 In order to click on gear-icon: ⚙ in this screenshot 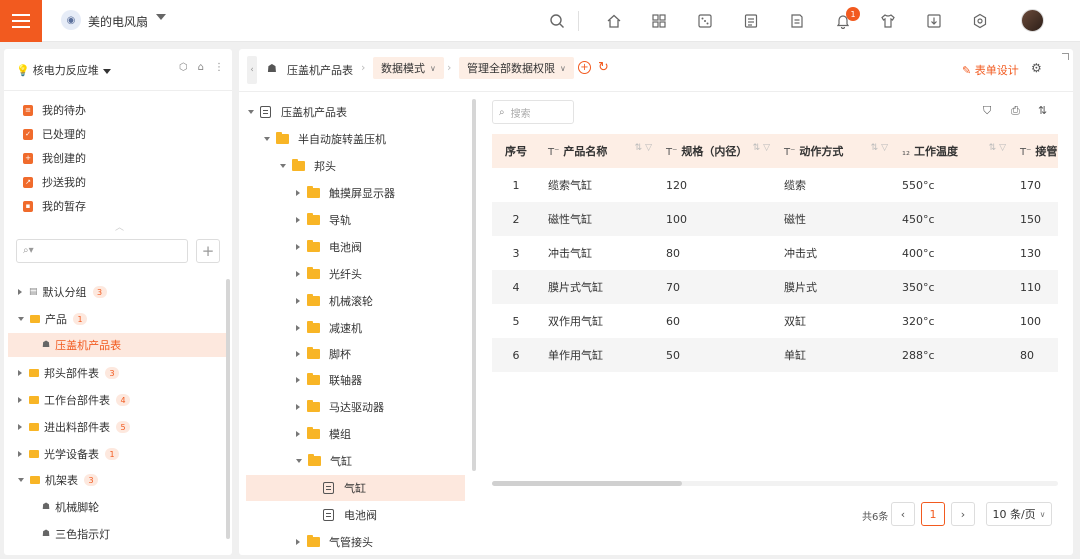, I will do `click(1036, 68)`.